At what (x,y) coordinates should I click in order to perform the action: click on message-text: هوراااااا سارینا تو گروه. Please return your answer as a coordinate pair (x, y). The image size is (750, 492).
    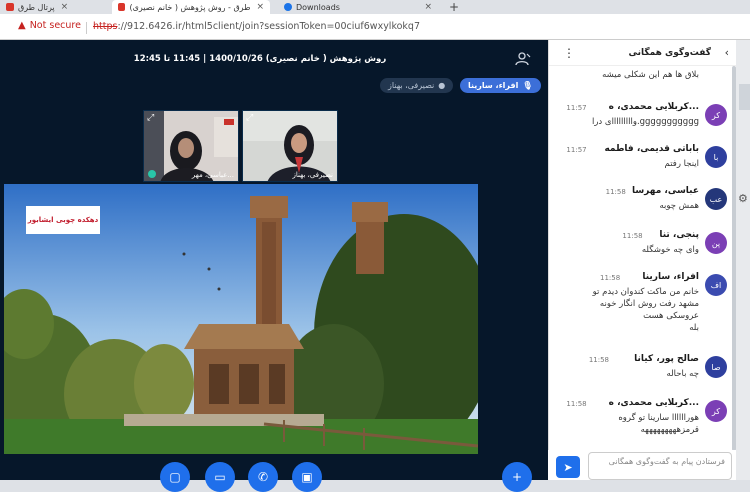
    Looking at the image, I should click on (658, 418).